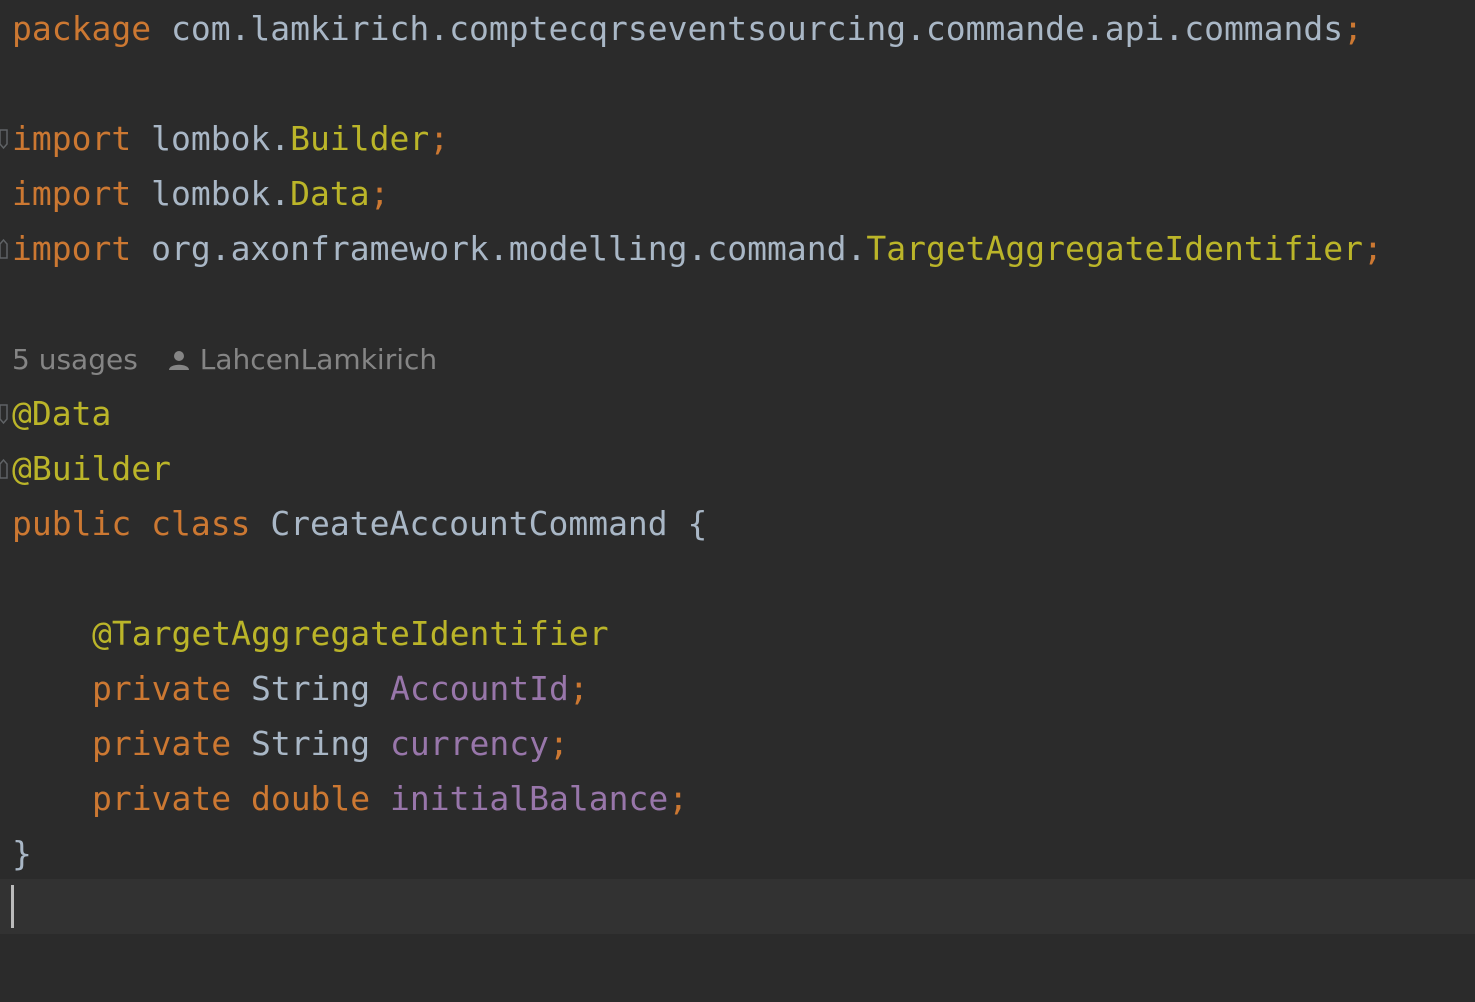 The height and width of the screenshot is (1002, 1475). I want to click on code-line-import: import lombok.Data;, so click(201, 193).